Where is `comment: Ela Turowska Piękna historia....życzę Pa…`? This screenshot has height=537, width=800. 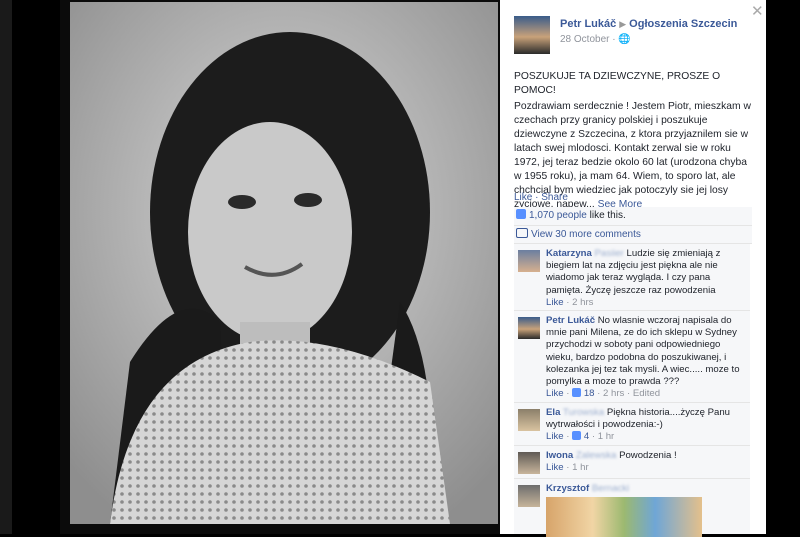 comment: Ela Turowska Piękna historia....życzę Pa… is located at coordinates (632, 424).